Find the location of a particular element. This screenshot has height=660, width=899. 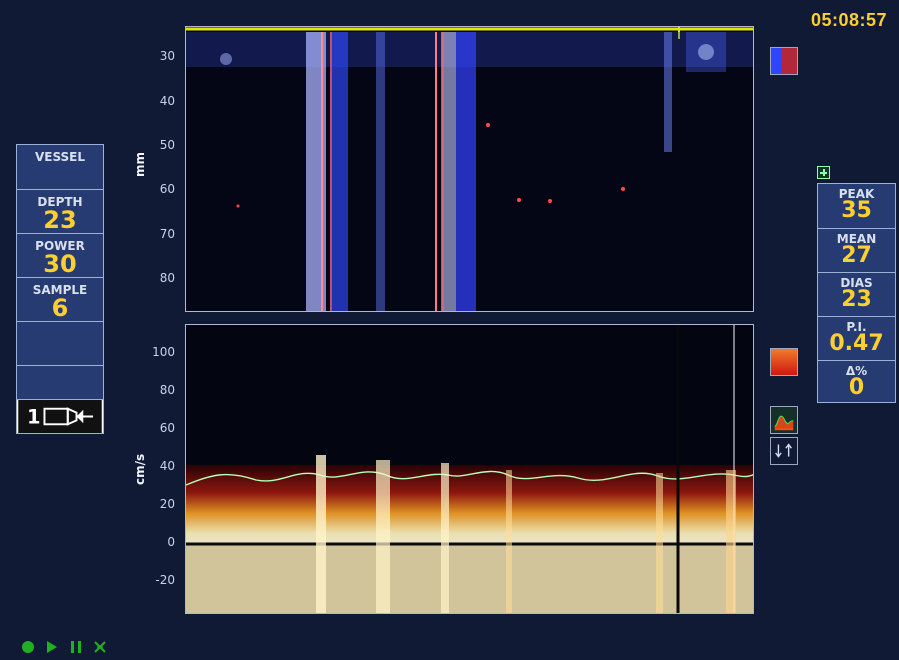

top-y-tick-40: 40 is located at coordinates (167, 101).